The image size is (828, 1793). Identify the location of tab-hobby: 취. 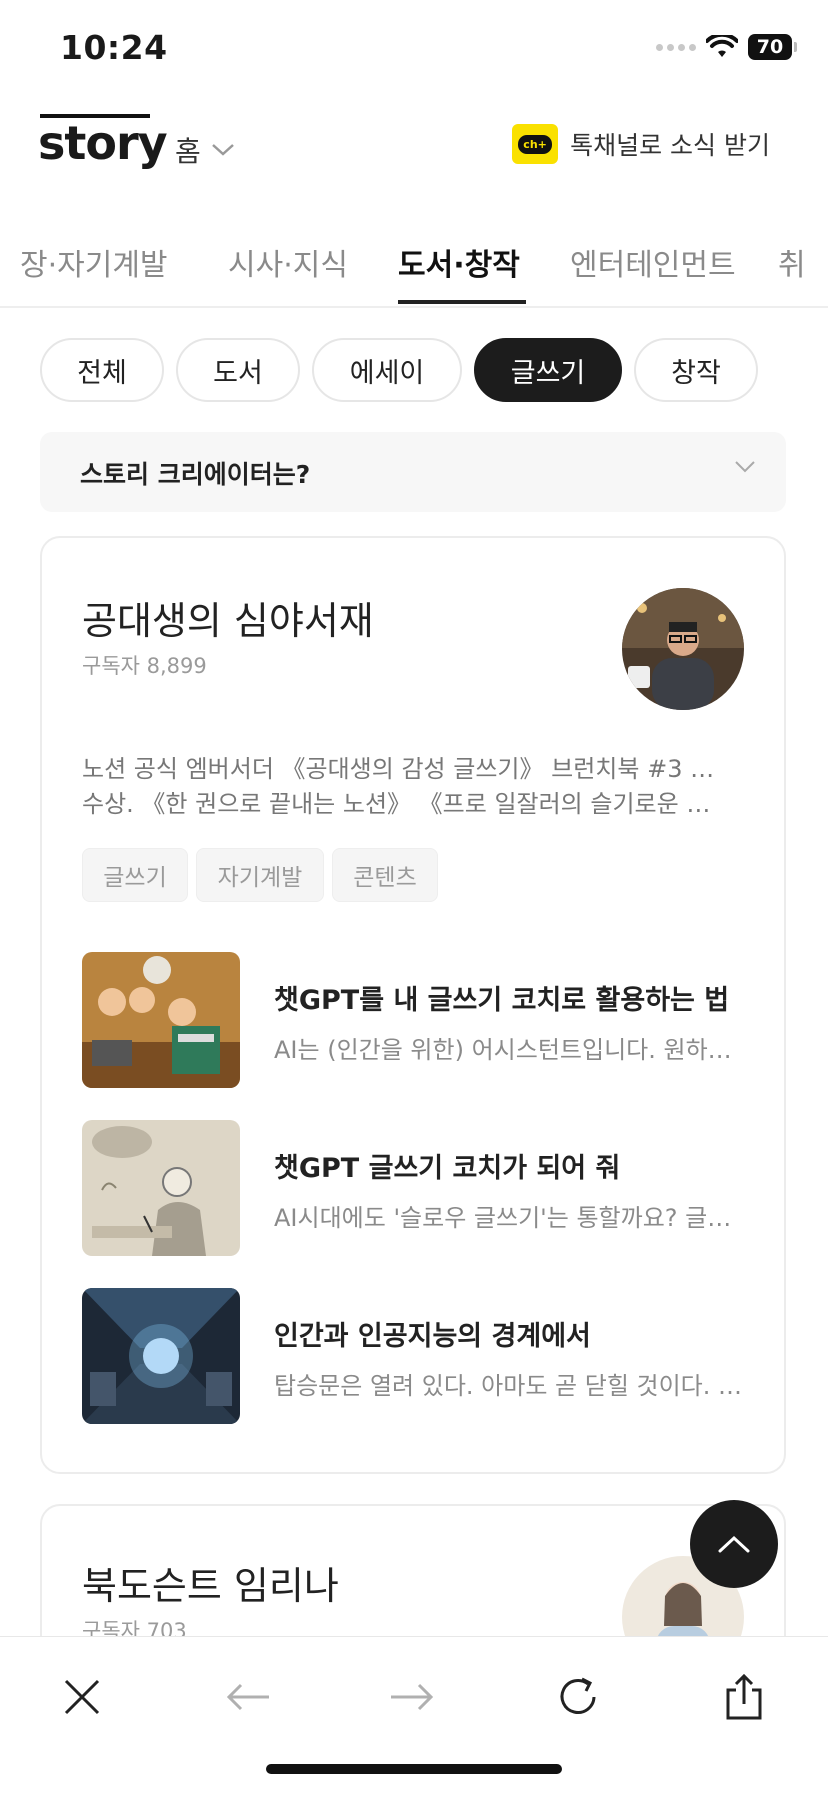
(792, 262).